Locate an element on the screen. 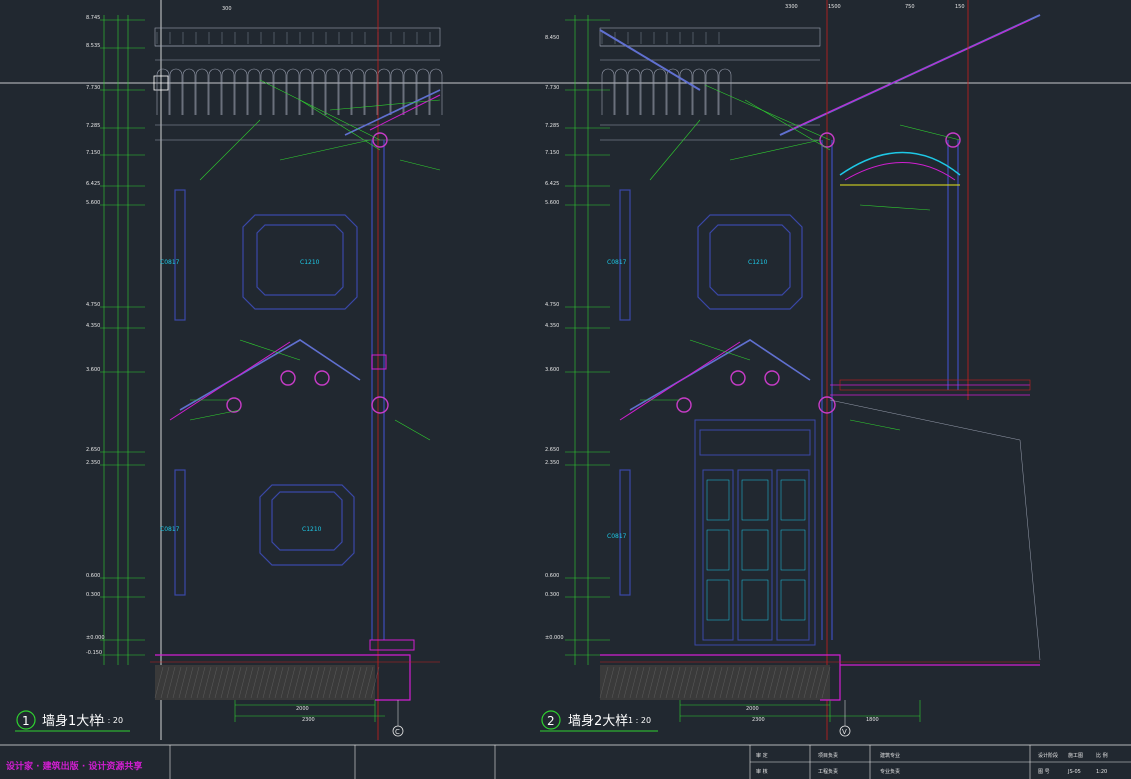  top-dim: 150 is located at coordinates (960, 7).